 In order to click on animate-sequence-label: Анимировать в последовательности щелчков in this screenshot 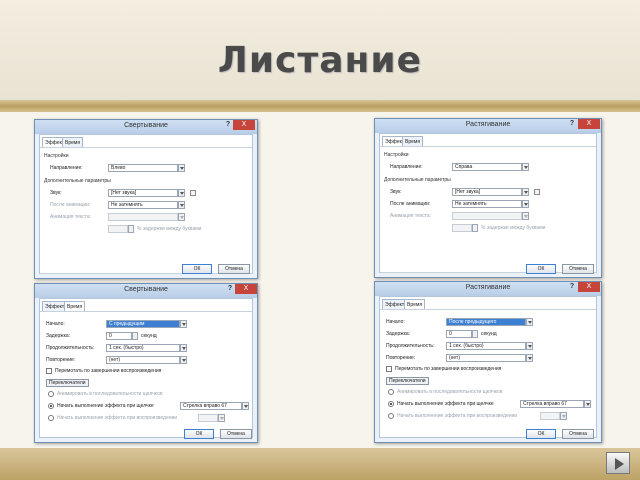, I will do `click(450, 392)`.